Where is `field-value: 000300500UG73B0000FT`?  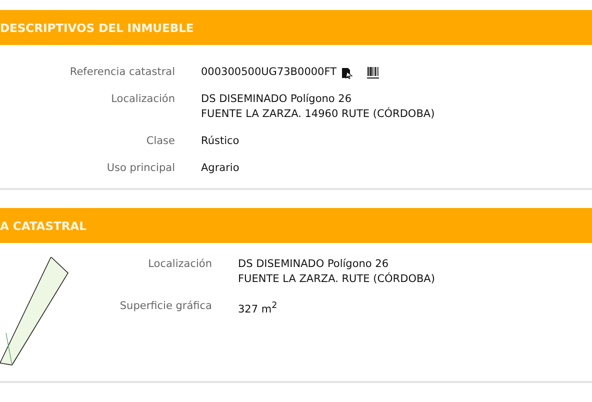
field-value: 000300500UG73B0000FT is located at coordinates (269, 72).